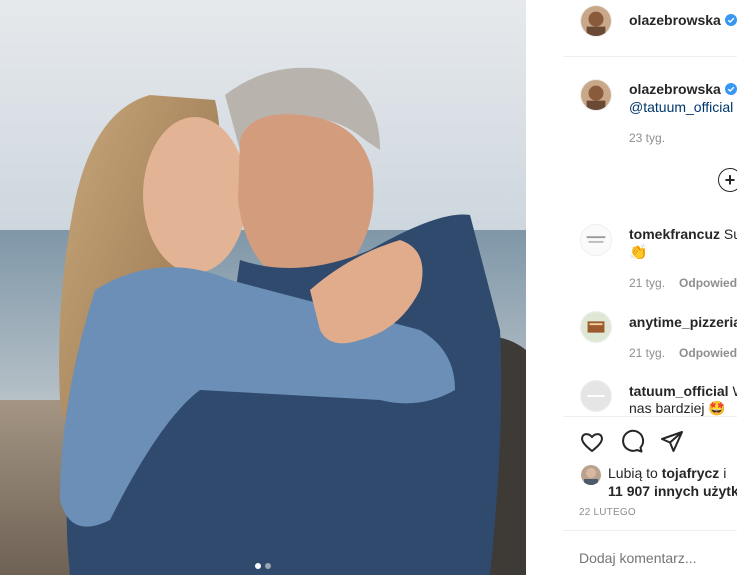  What do you see at coordinates (679, 391) in the screenshot?
I see `comment-3-username: tatuum_official` at bounding box center [679, 391].